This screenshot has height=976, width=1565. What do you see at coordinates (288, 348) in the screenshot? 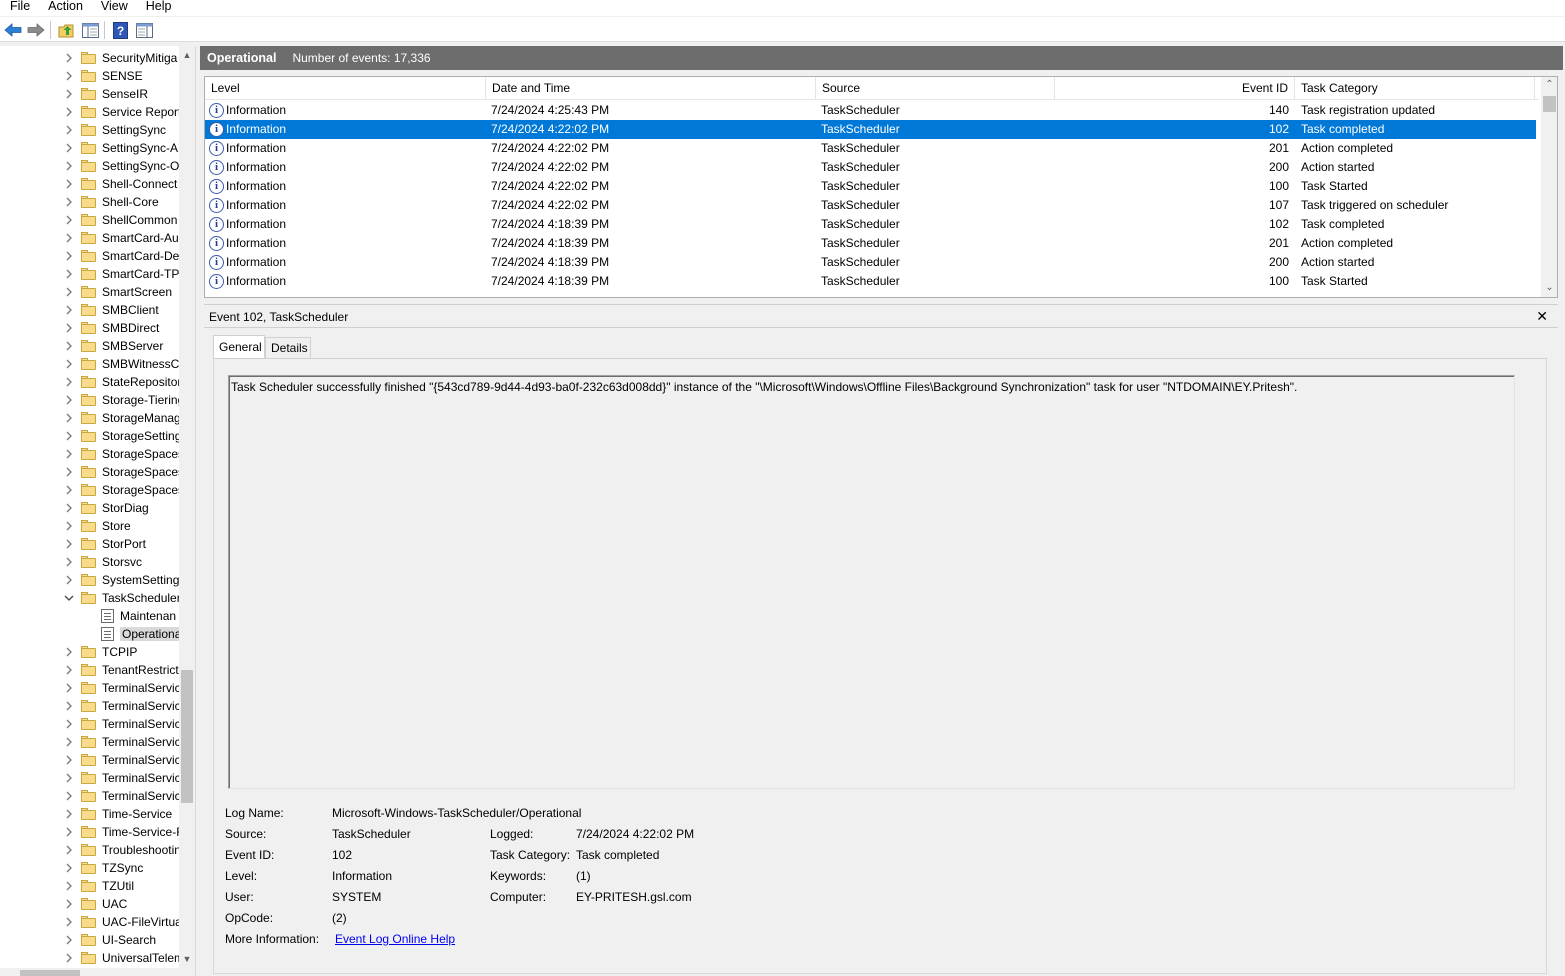
I see `tab-details: Details` at bounding box center [288, 348].